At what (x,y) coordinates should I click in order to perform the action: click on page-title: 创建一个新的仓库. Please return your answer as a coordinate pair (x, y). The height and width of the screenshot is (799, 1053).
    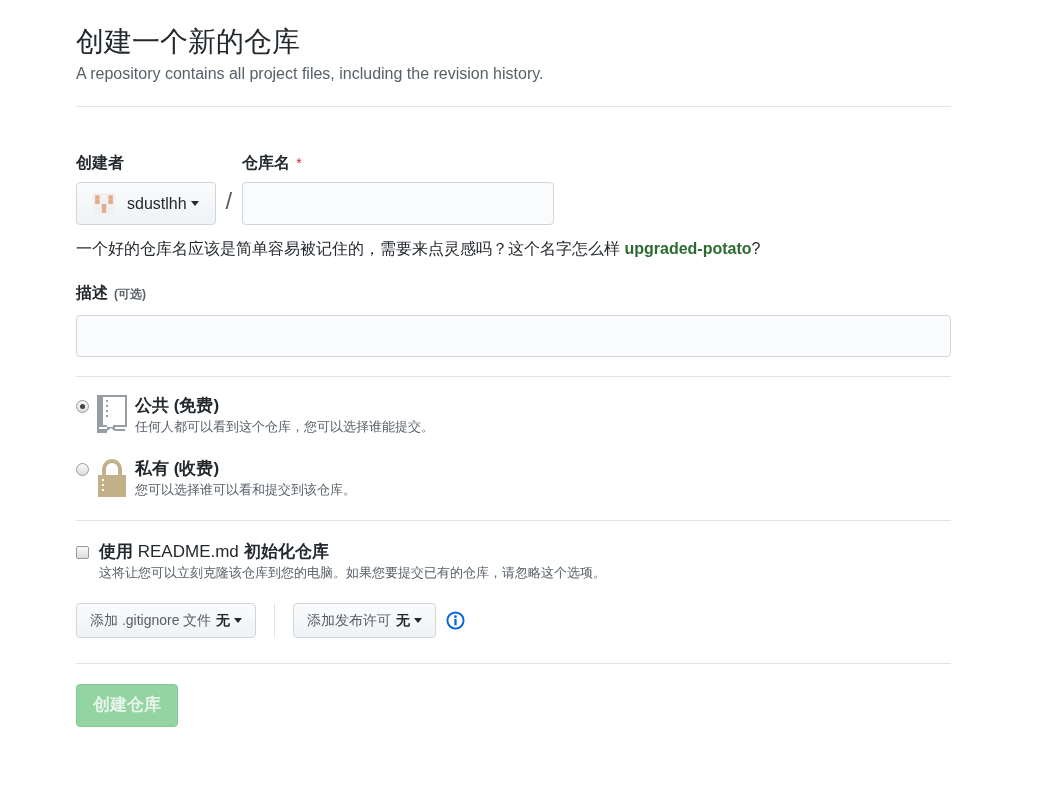
    Looking at the image, I should click on (188, 42).